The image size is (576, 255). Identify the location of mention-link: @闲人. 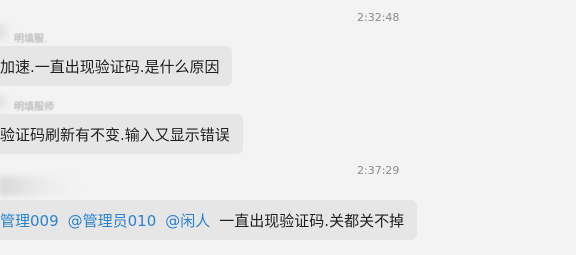
(187, 221).